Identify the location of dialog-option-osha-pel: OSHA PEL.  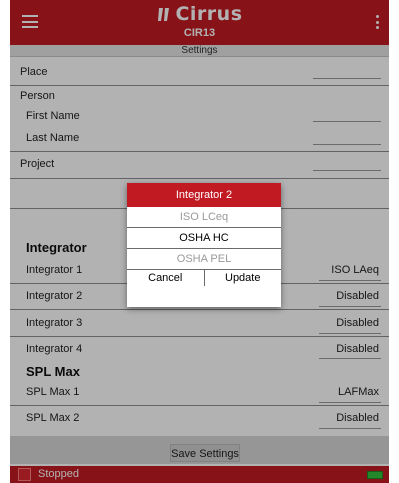
(204, 259).